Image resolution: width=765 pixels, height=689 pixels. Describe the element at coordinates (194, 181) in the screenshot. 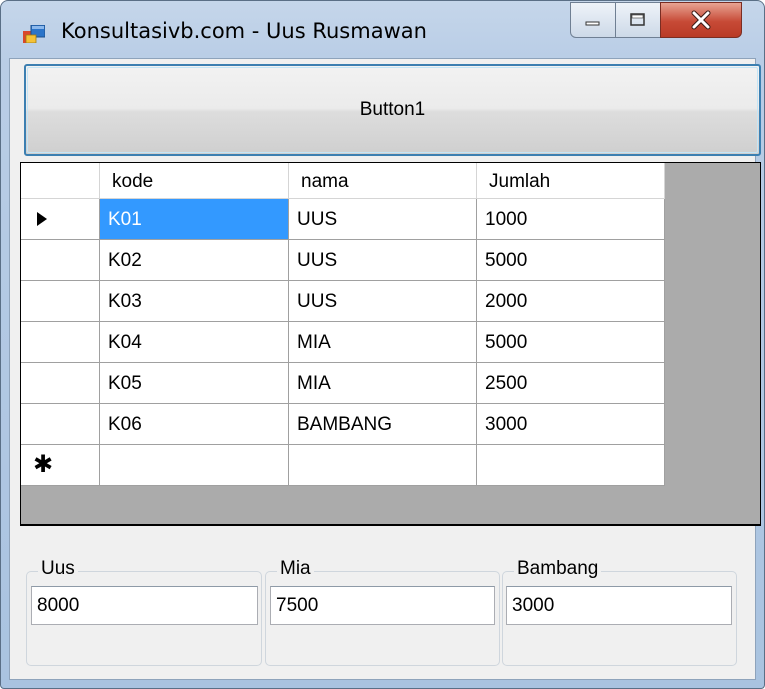

I see `column-header-kode: kode` at that location.